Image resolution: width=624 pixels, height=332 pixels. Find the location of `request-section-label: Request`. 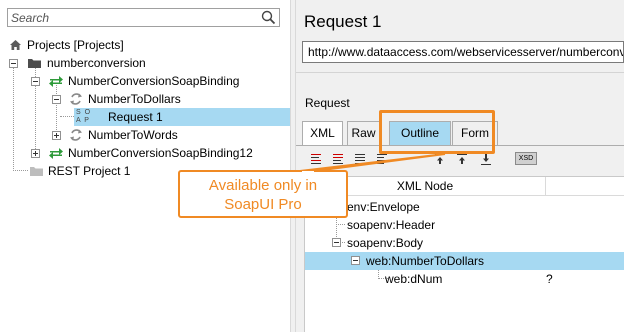

request-section-label: Request is located at coordinates (327, 103).